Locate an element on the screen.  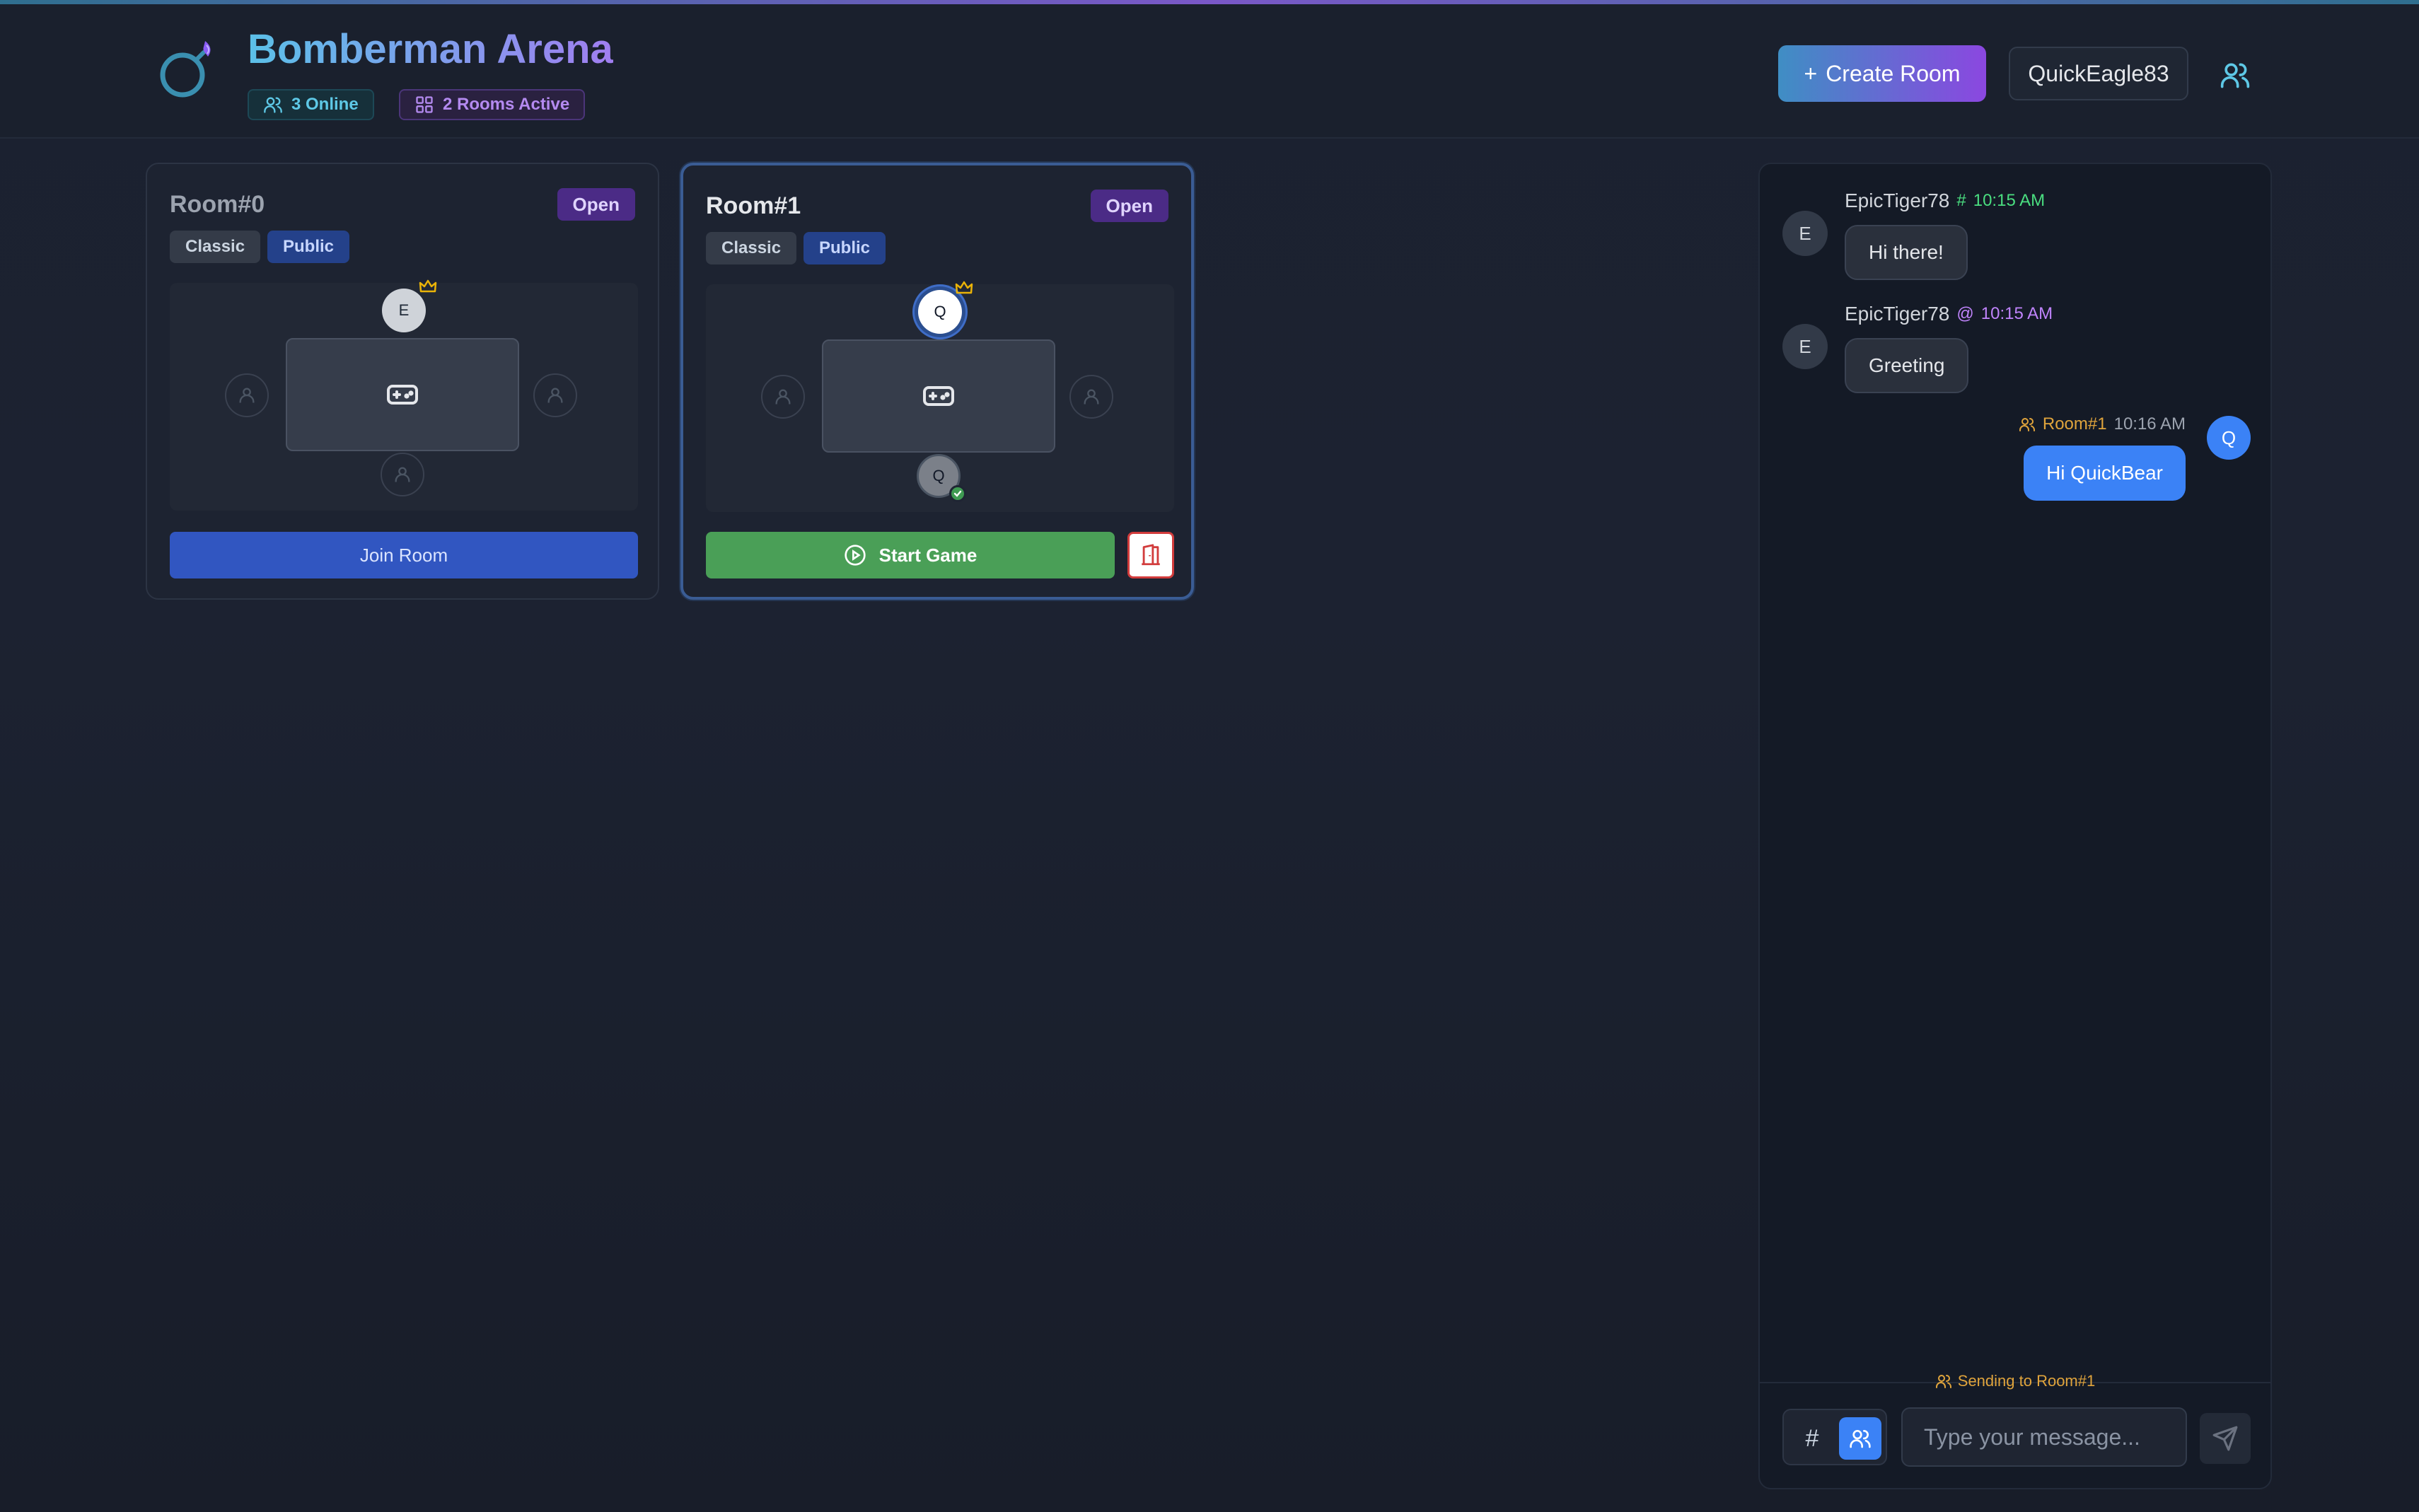
room-name: Room#1 is located at coordinates (754, 205).